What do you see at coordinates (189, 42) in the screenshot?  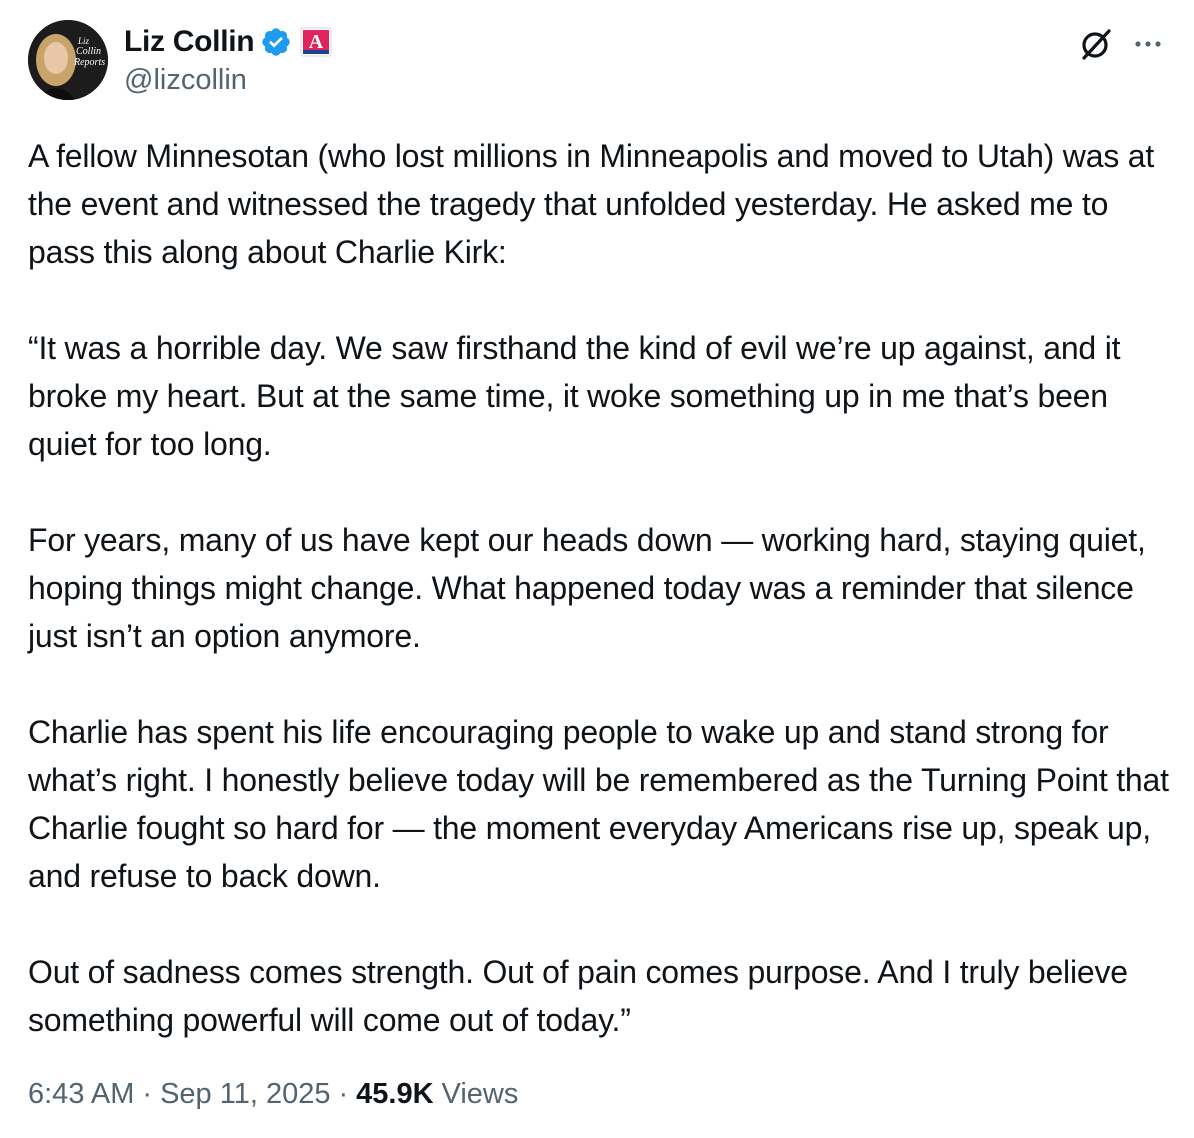 I see `author-display-name: Liz Collin` at bounding box center [189, 42].